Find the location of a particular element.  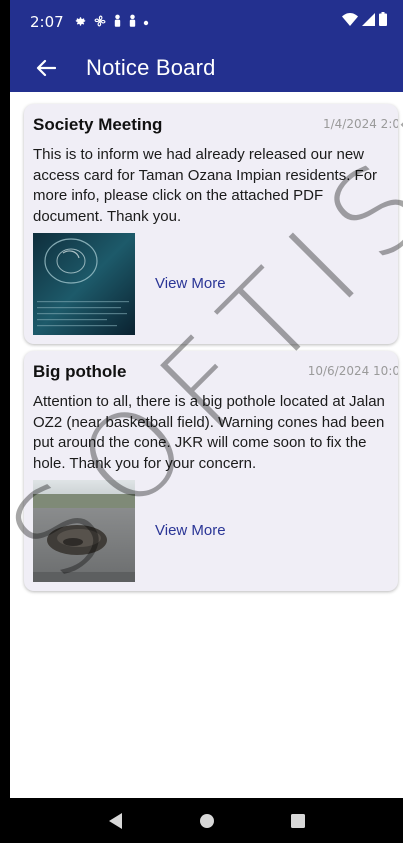

status-time: 2:07 is located at coordinates (47, 22).